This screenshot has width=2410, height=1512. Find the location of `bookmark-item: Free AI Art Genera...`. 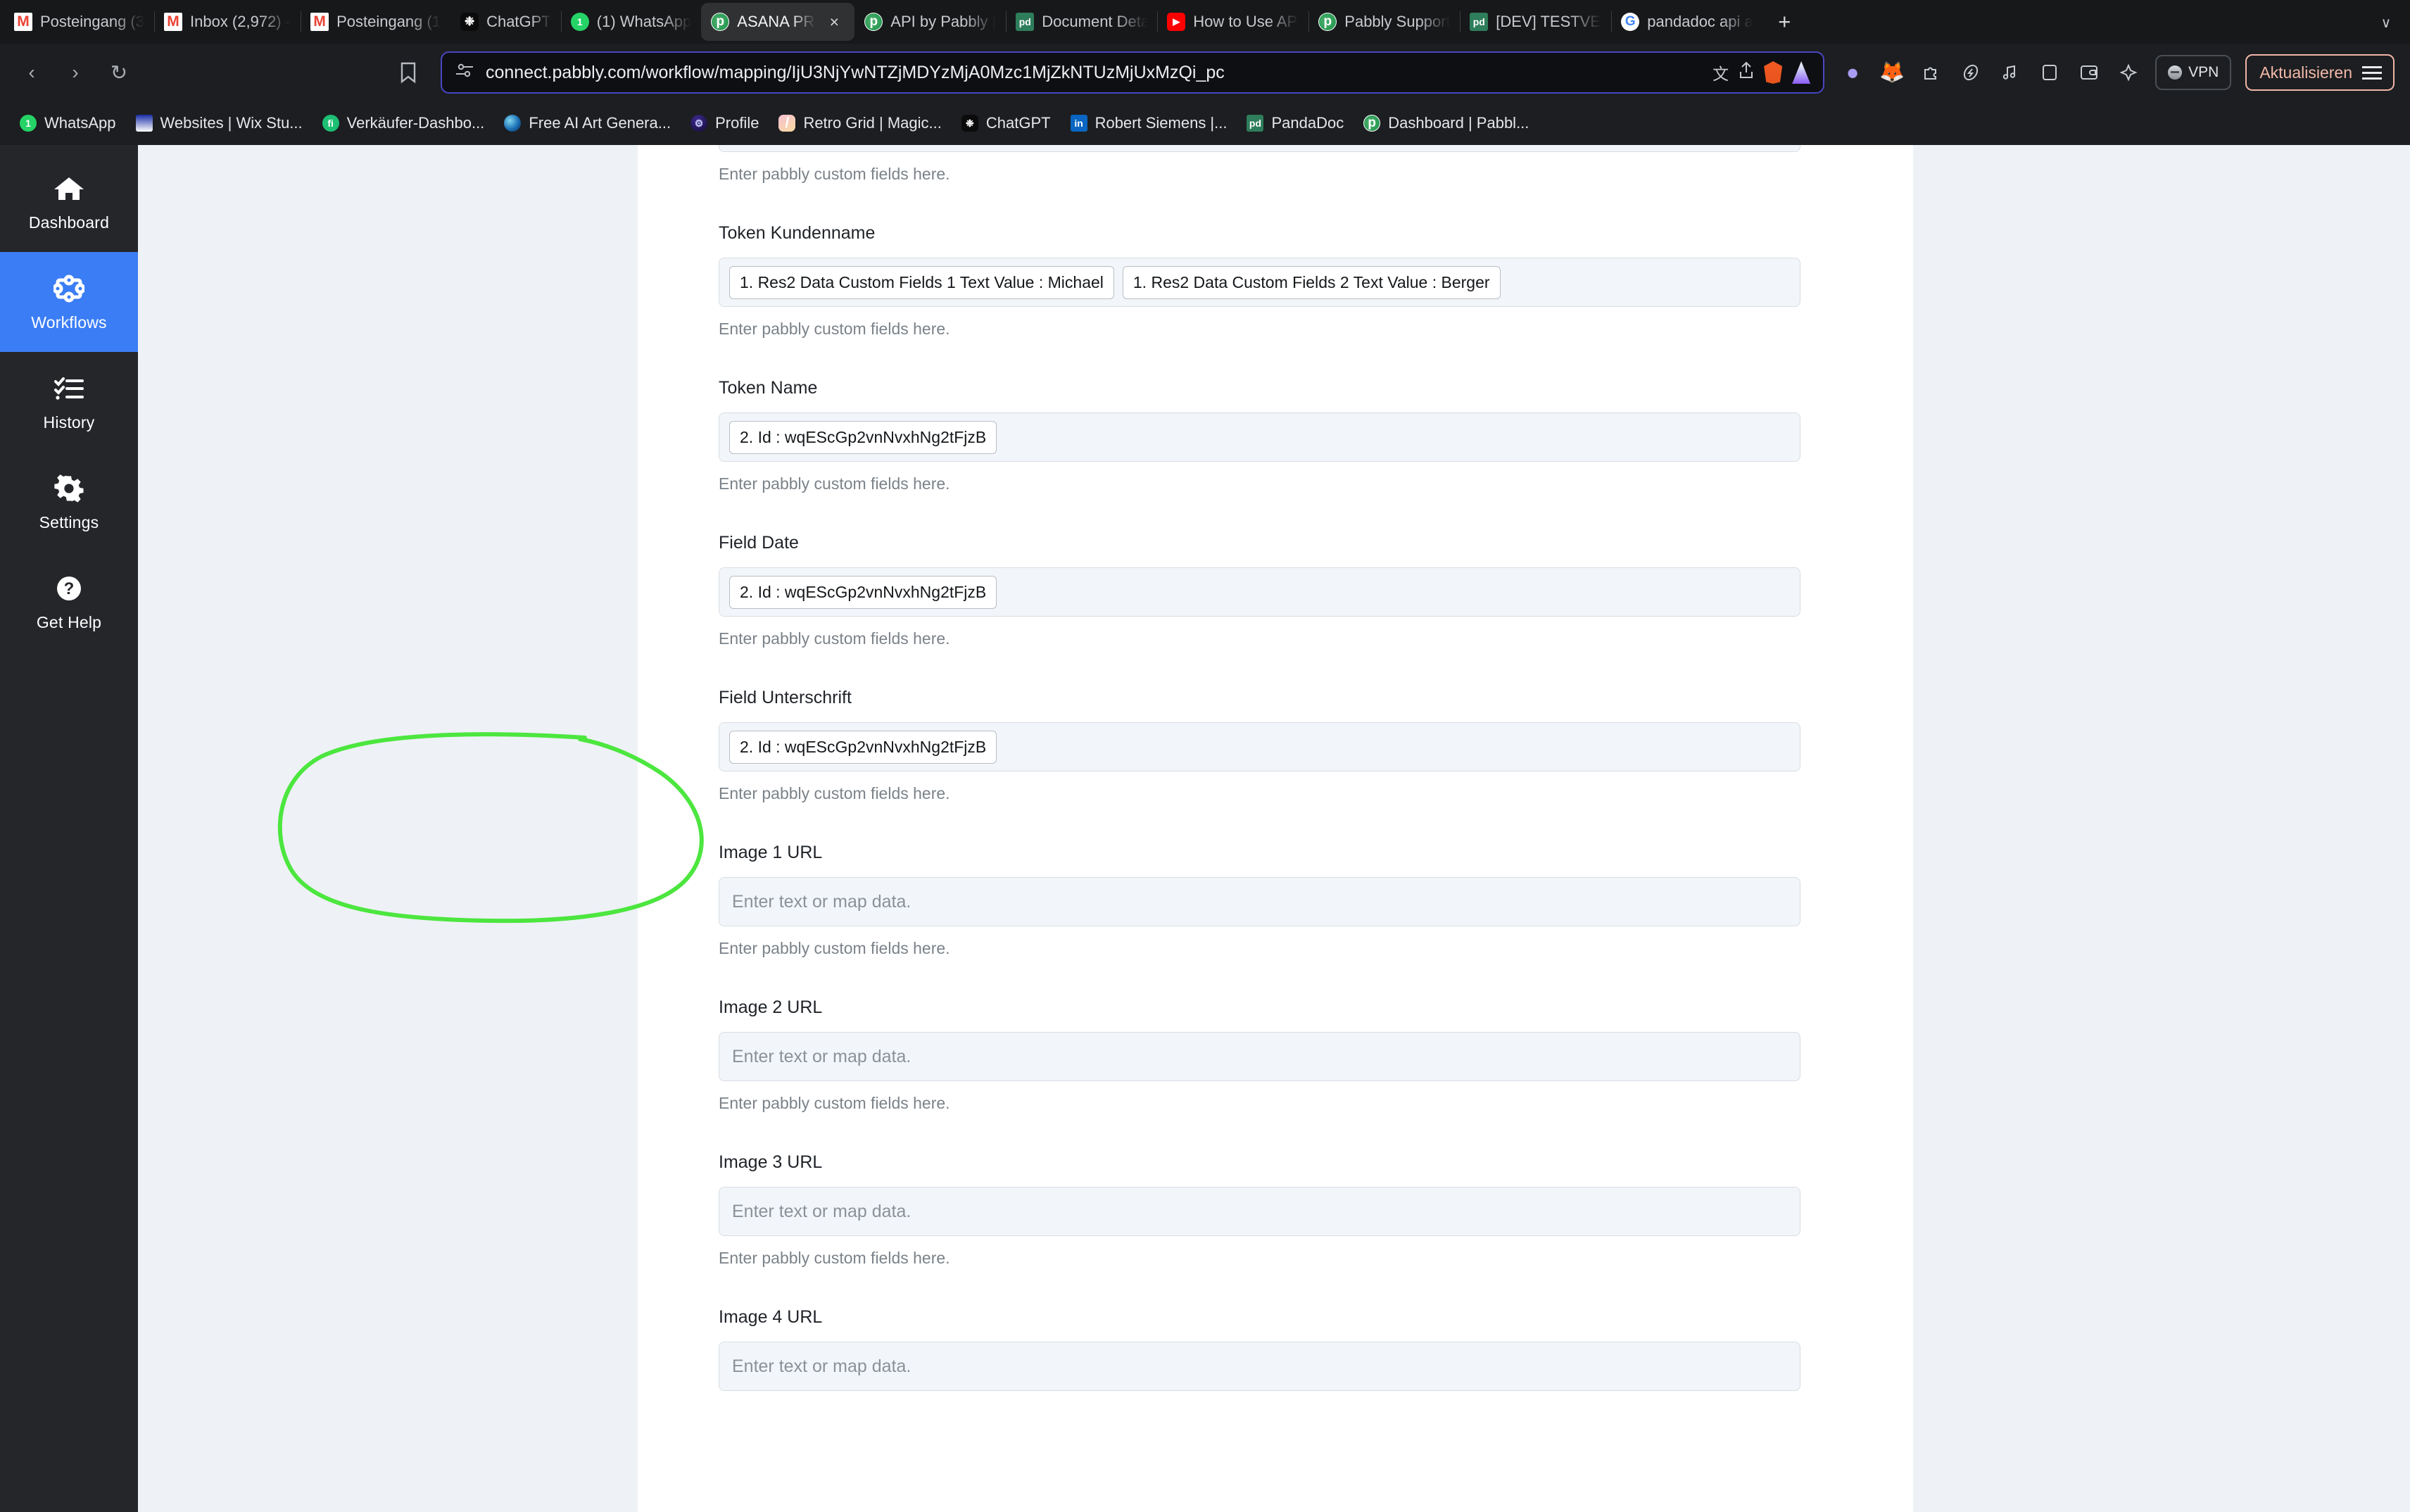

bookmark-item: Free AI Art Genera... is located at coordinates (587, 124).